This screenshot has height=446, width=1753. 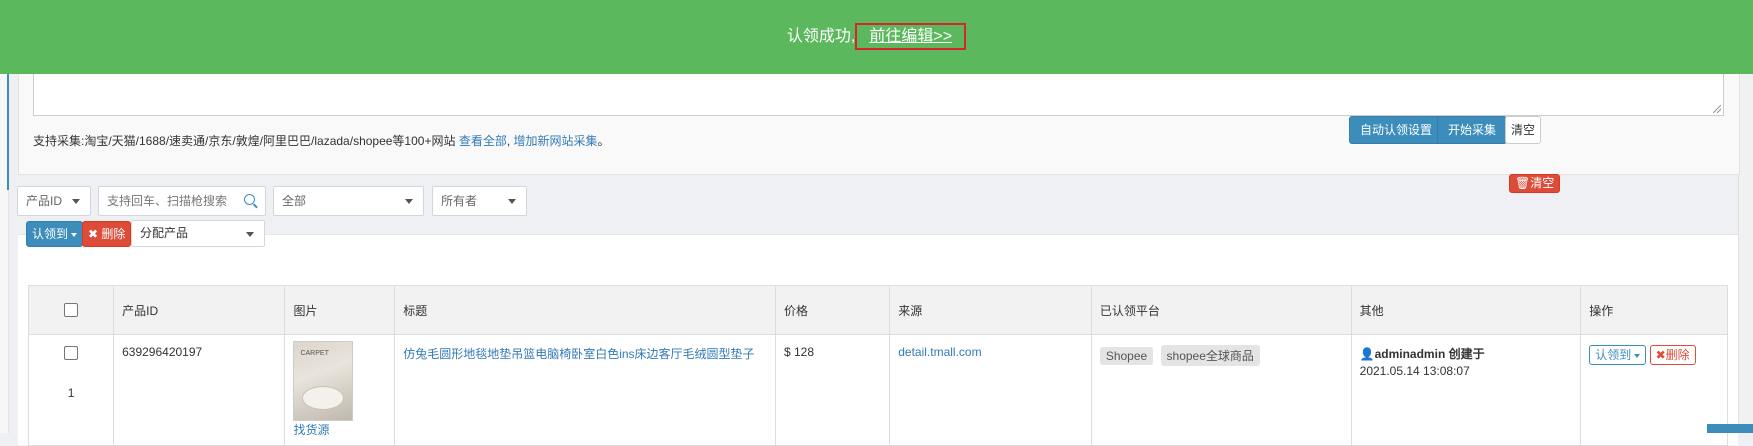 What do you see at coordinates (1414, 371) in the screenshot?
I see `created-time: 2021.05.14 13:08:07` at bounding box center [1414, 371].